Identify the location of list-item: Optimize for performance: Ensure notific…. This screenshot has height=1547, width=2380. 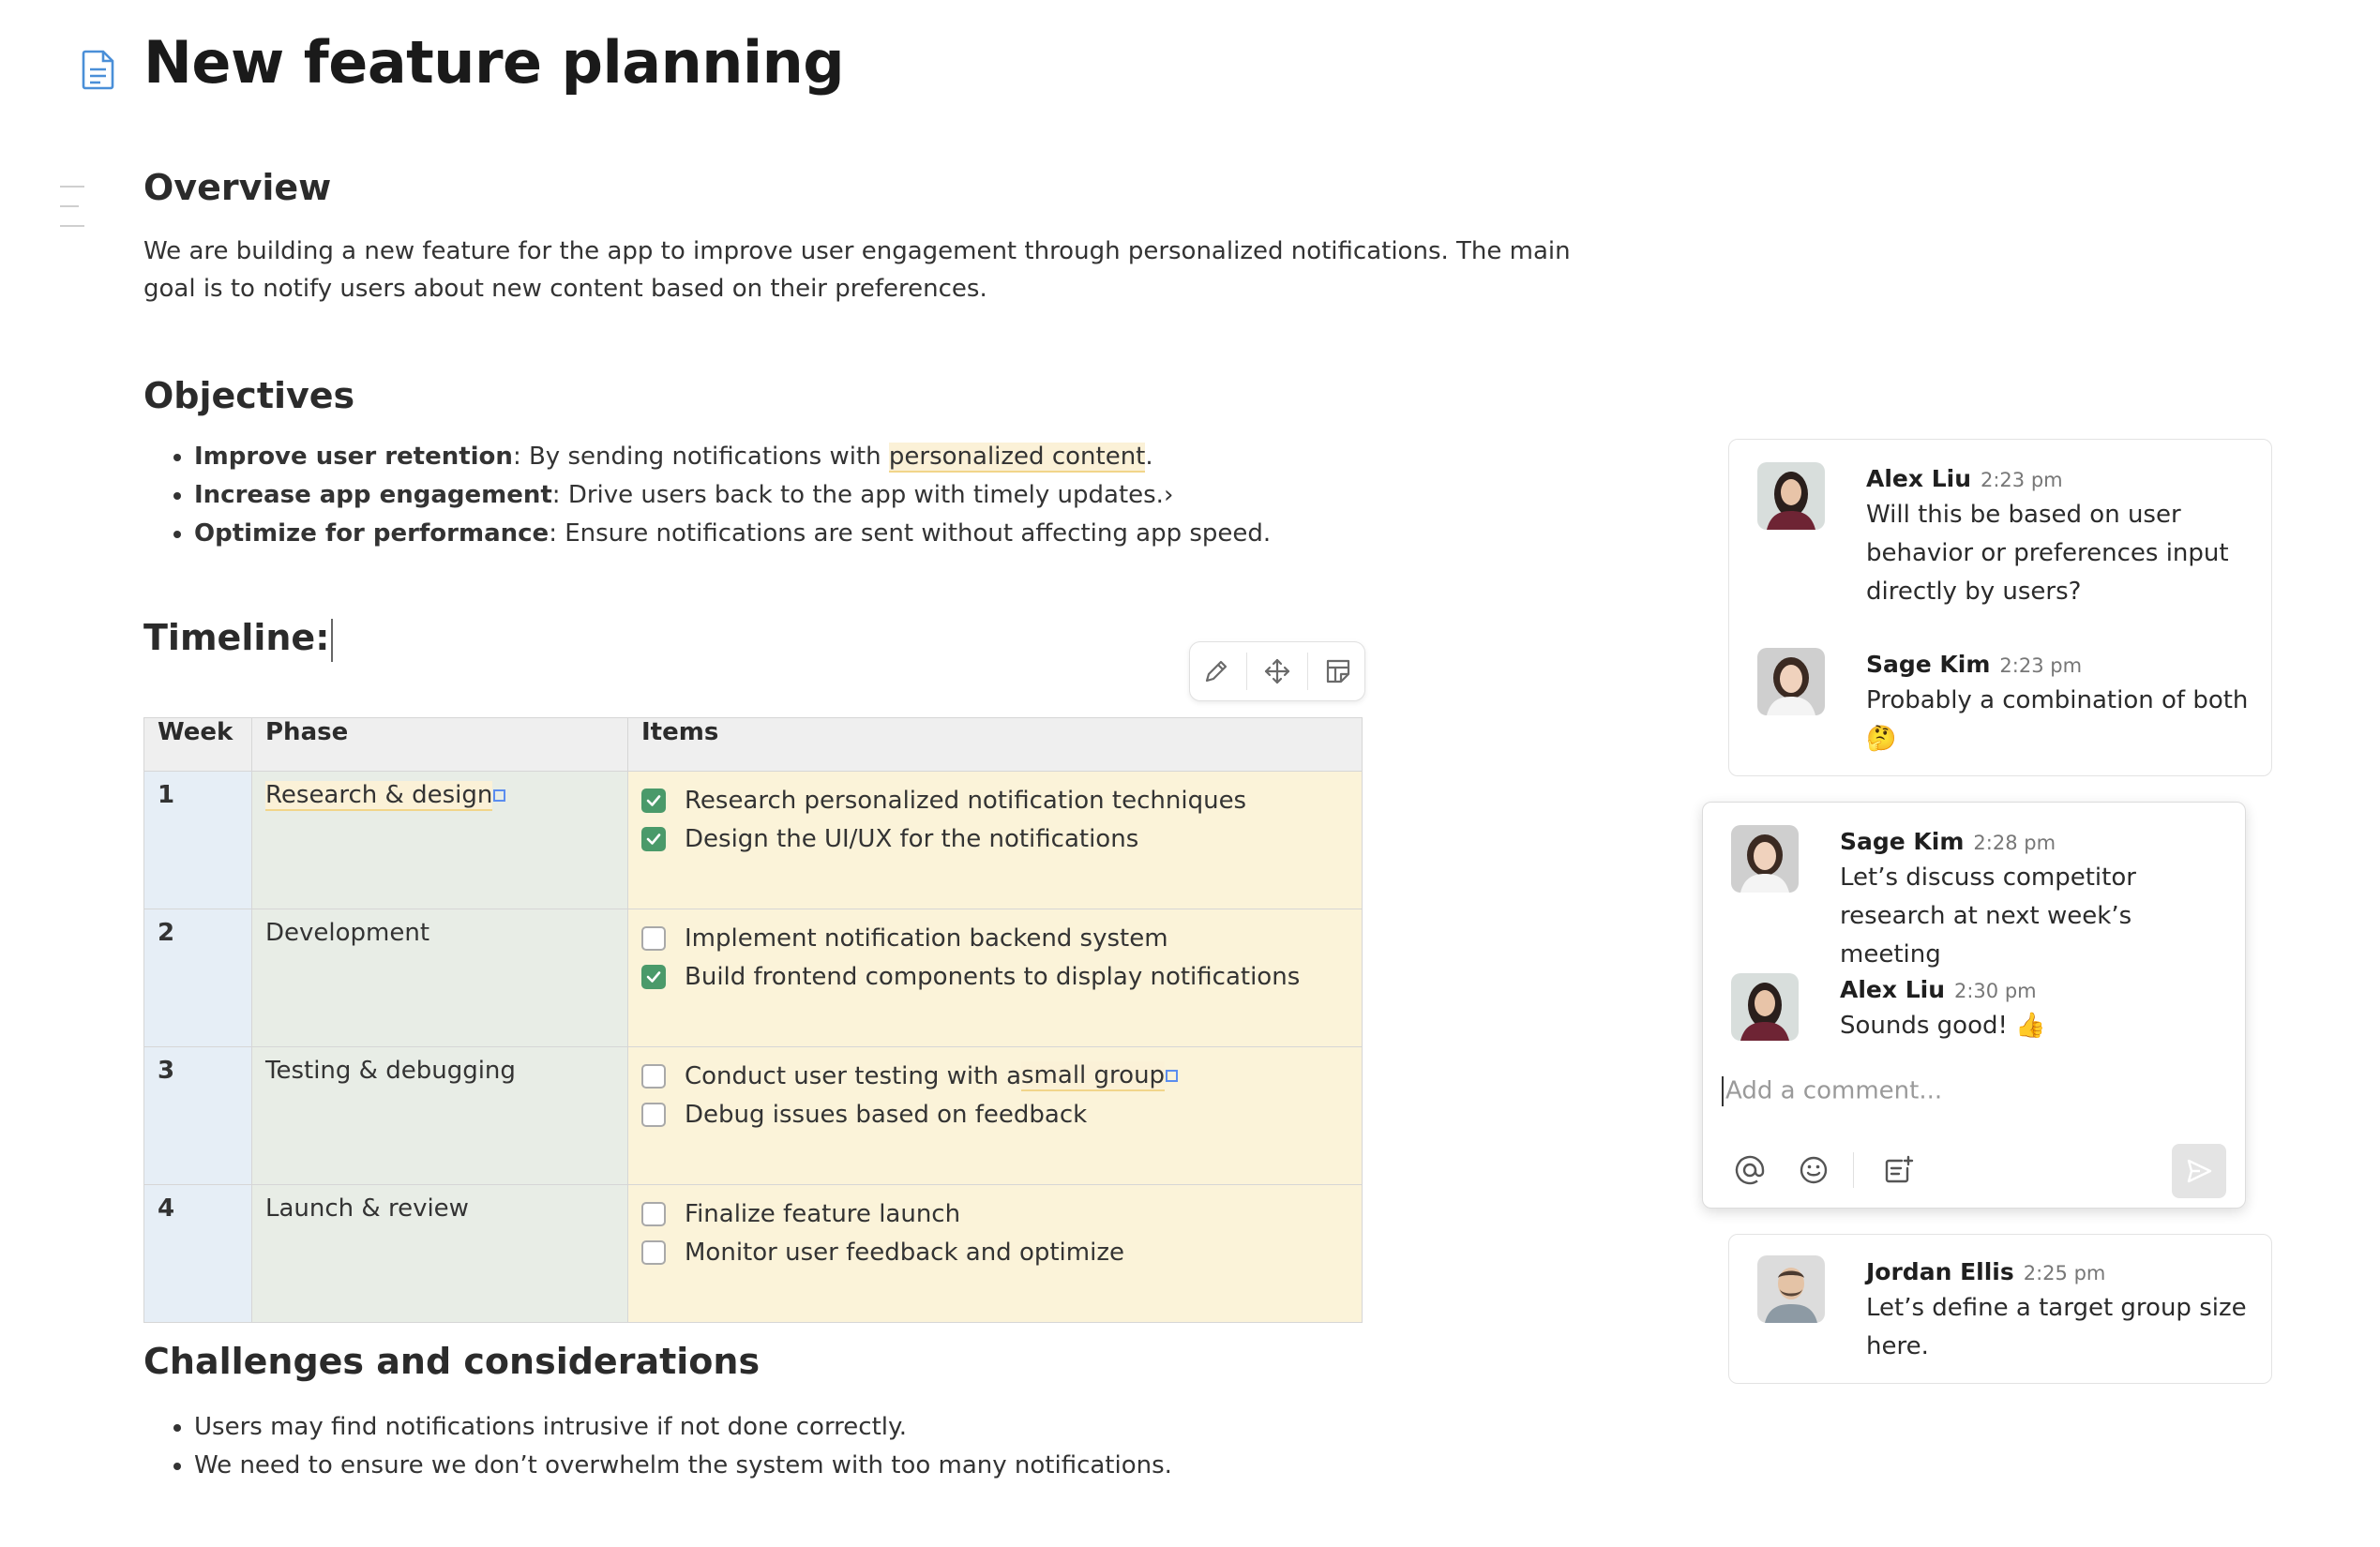
(732, 534).